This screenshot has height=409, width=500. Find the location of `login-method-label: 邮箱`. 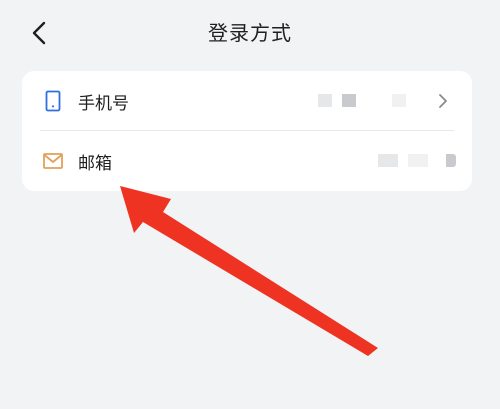

login-method-label: 邮箱 is located at coordinates (95, 164).